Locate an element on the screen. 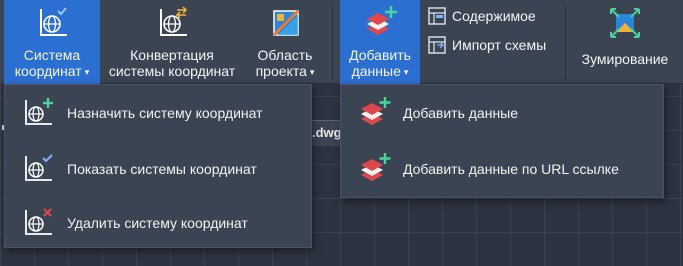  add-data-url-item-label: Добавить данные по URL ссылке is located at coordinates (511, 169).